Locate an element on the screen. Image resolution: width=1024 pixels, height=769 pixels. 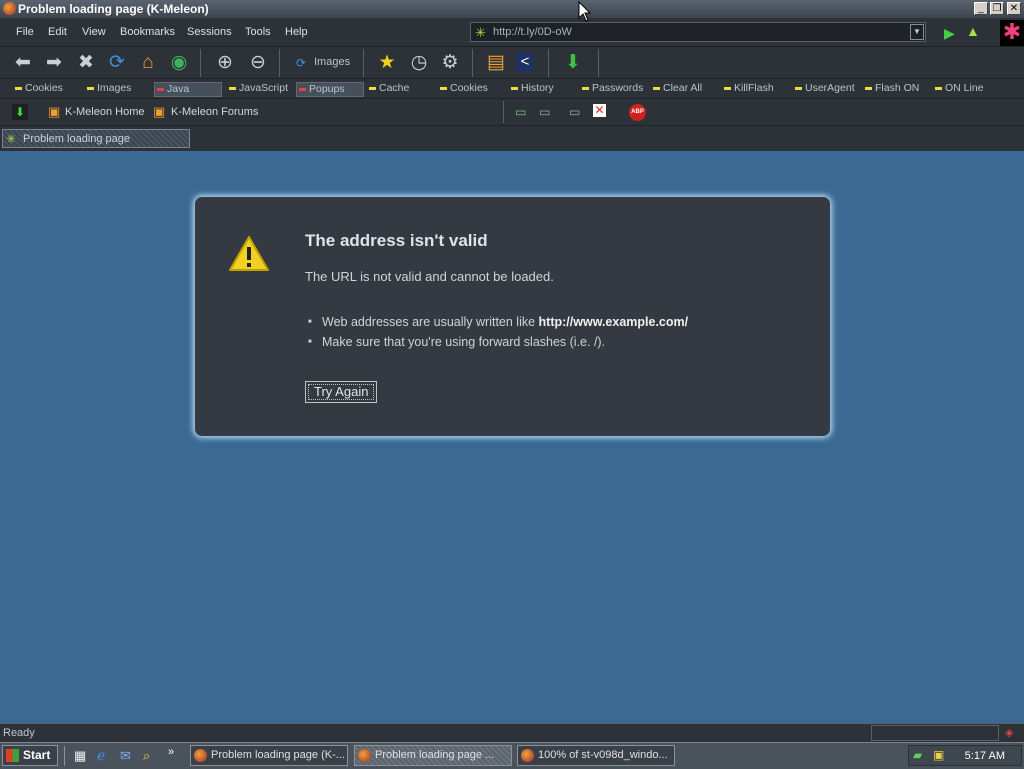
privacy-java: Java is located at coordinates (188, 89).